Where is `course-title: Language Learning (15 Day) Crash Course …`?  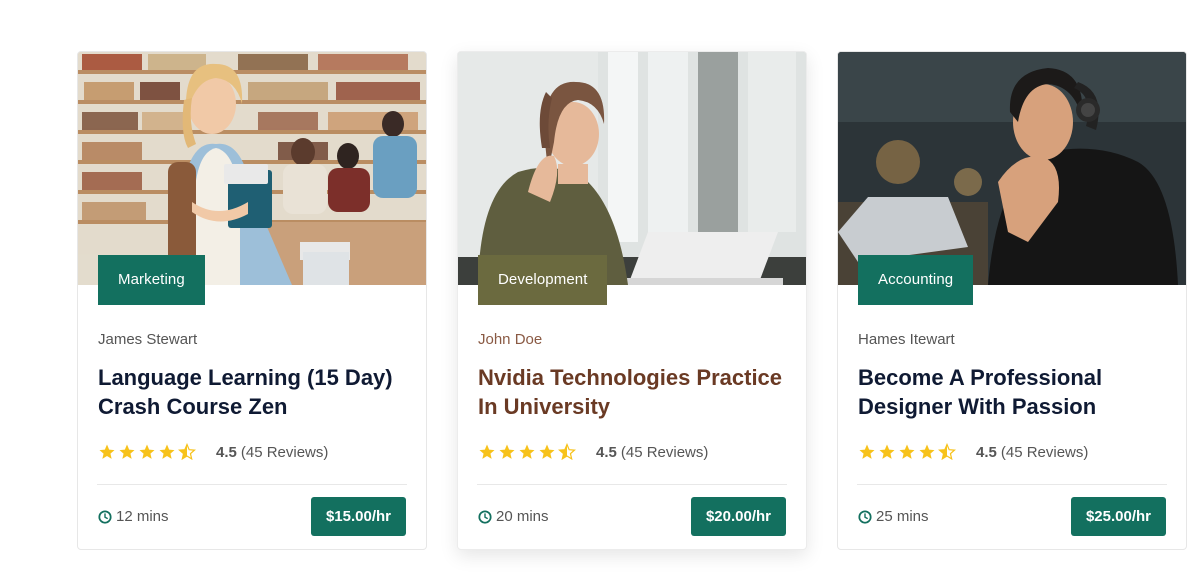
course-title: Language Learning (15 Day) Crash Course … is located at coordinates (255, 392).